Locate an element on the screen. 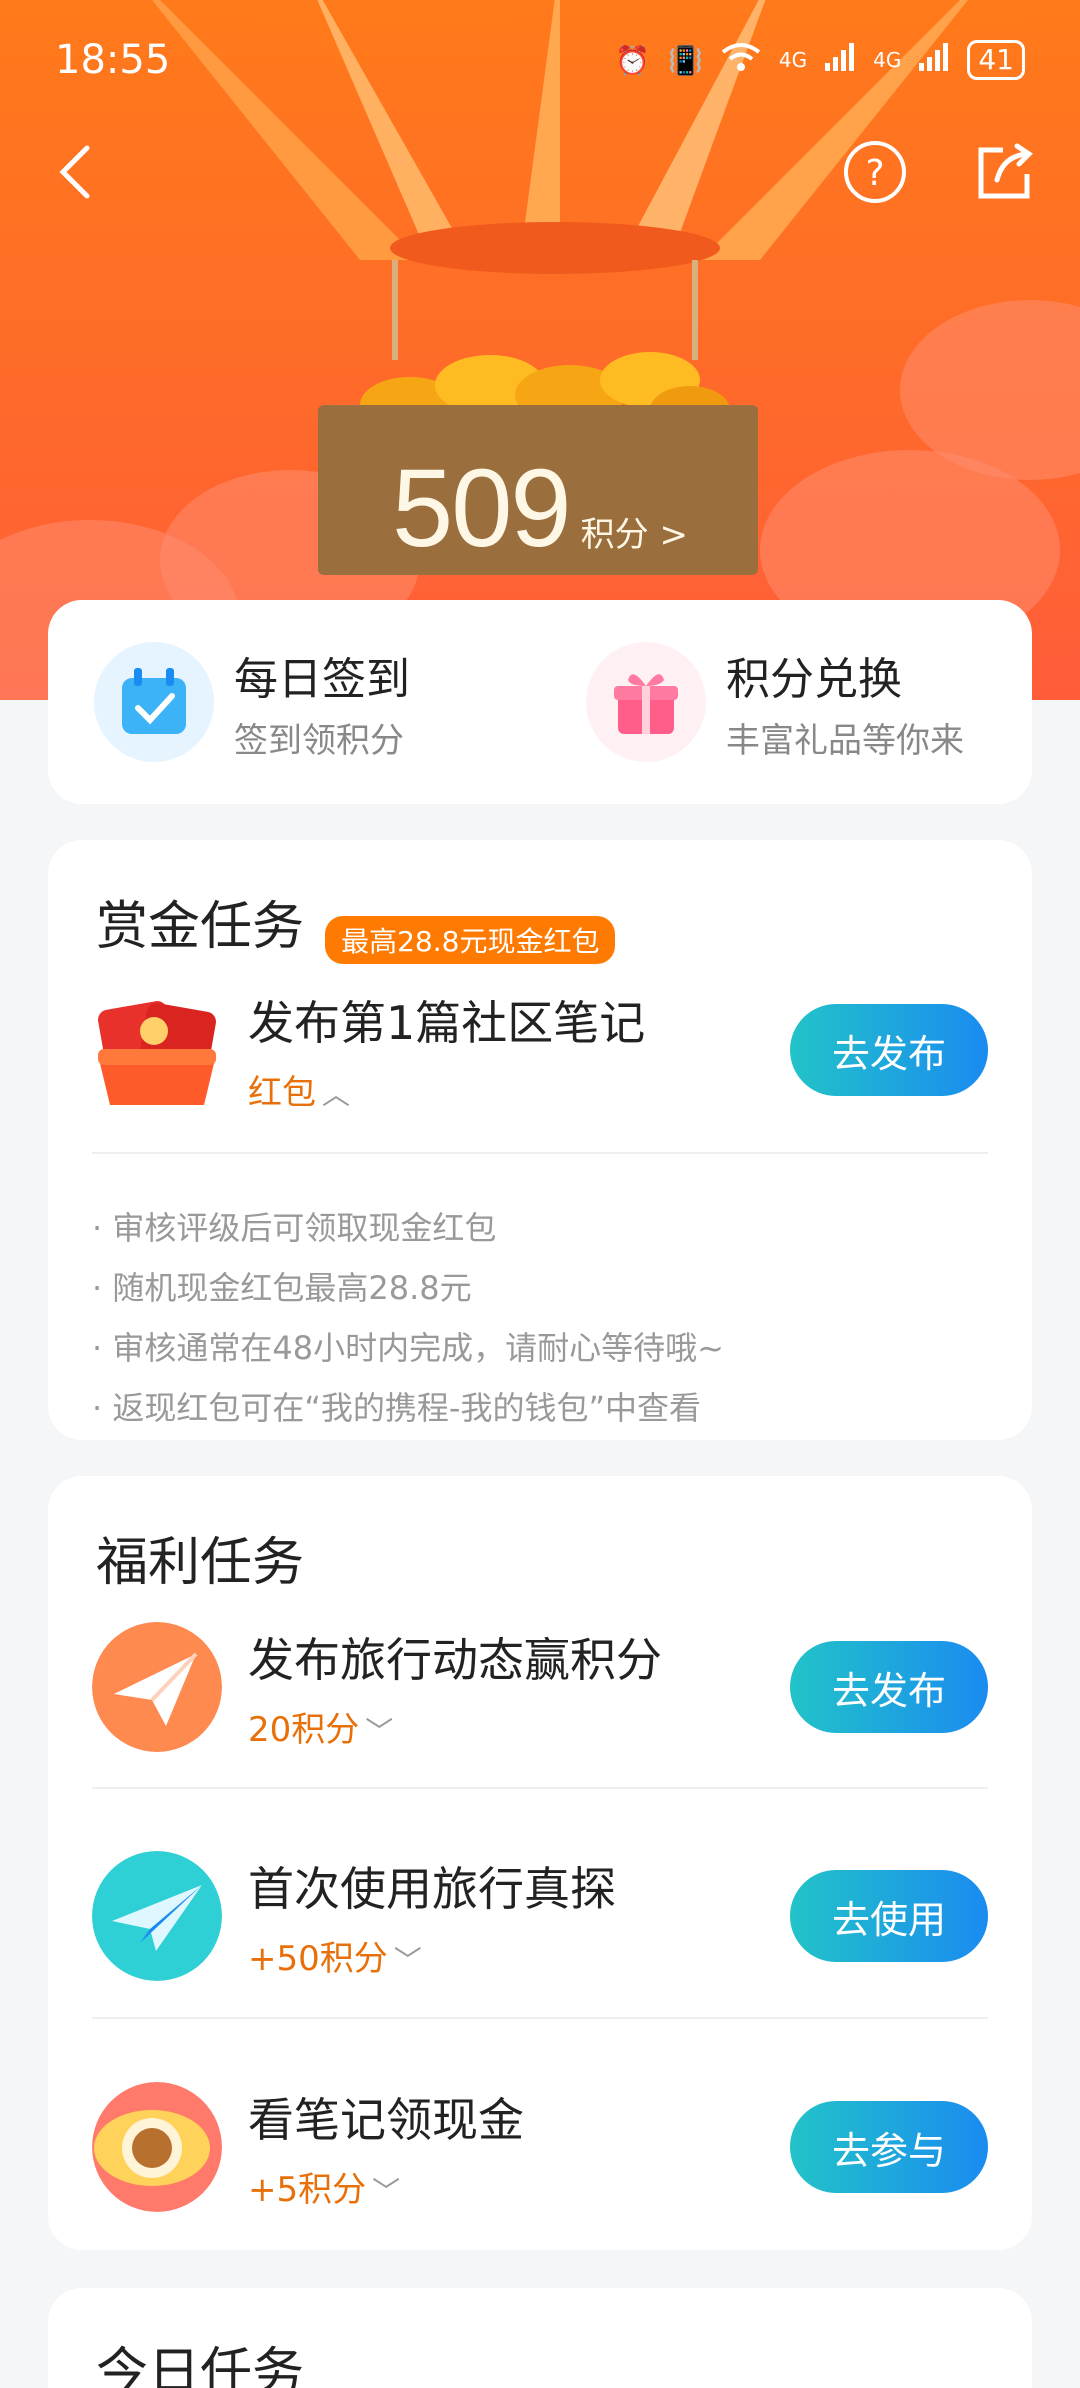  daily-checkin-entry: 每日签到 签到领积分 is located at coordinates (294, 702).